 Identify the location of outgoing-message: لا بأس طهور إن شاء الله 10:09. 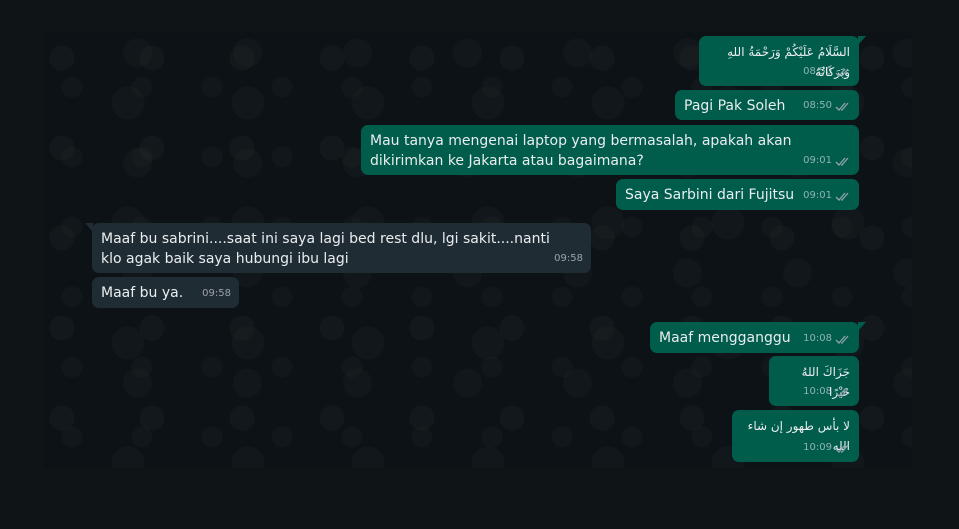
(795, 436).